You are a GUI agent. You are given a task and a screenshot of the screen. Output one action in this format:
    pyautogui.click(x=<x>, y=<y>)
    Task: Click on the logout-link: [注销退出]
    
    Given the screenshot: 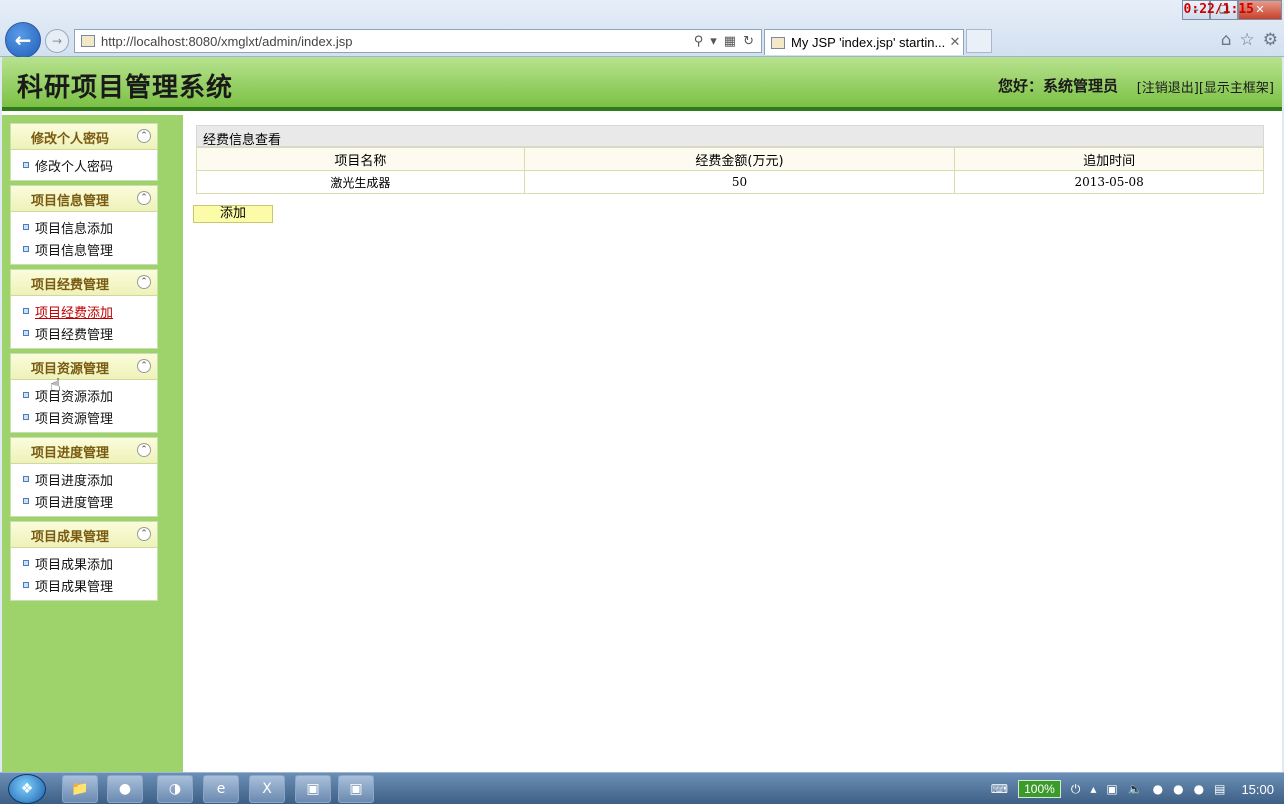 What is the action you would take?
    pyautogui.click(x=1168, y=88)
    